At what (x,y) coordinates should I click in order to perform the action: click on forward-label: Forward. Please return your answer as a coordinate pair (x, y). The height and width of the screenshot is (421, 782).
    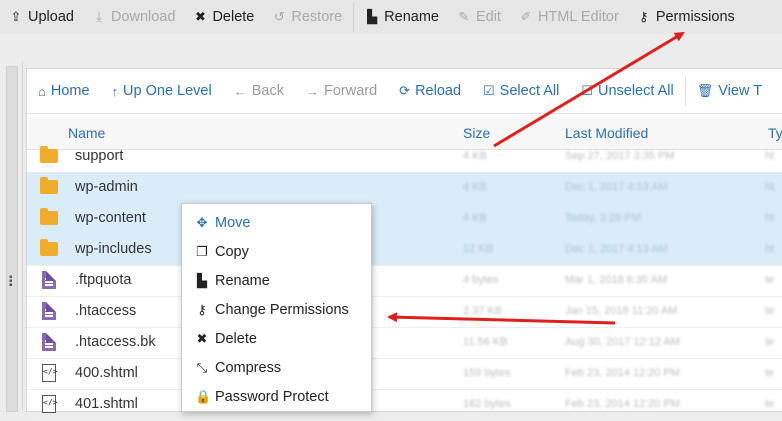
    Looking at the image, I should click on (350, 91).